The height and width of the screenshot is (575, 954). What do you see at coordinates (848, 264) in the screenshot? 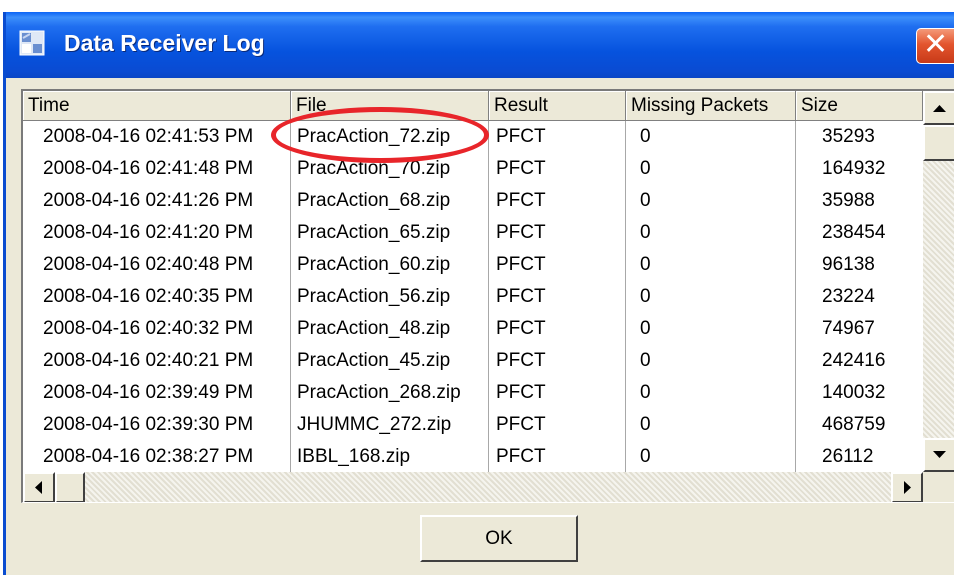
I see `cell-size: 96138` at bounding box center [848, 264].